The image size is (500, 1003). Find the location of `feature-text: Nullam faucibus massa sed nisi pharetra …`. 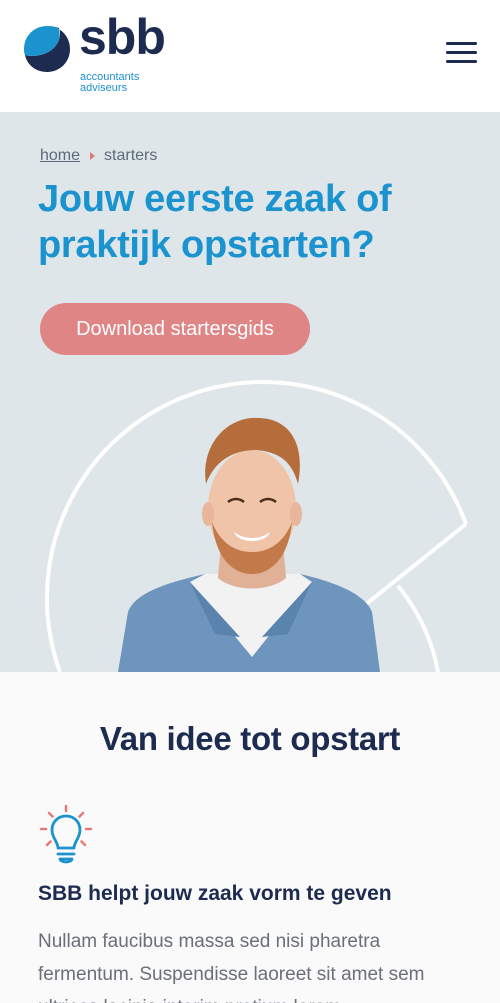

feature-text: Nullam faucibus massa sed nisi pharetra … is located at coordinates (231, 967).